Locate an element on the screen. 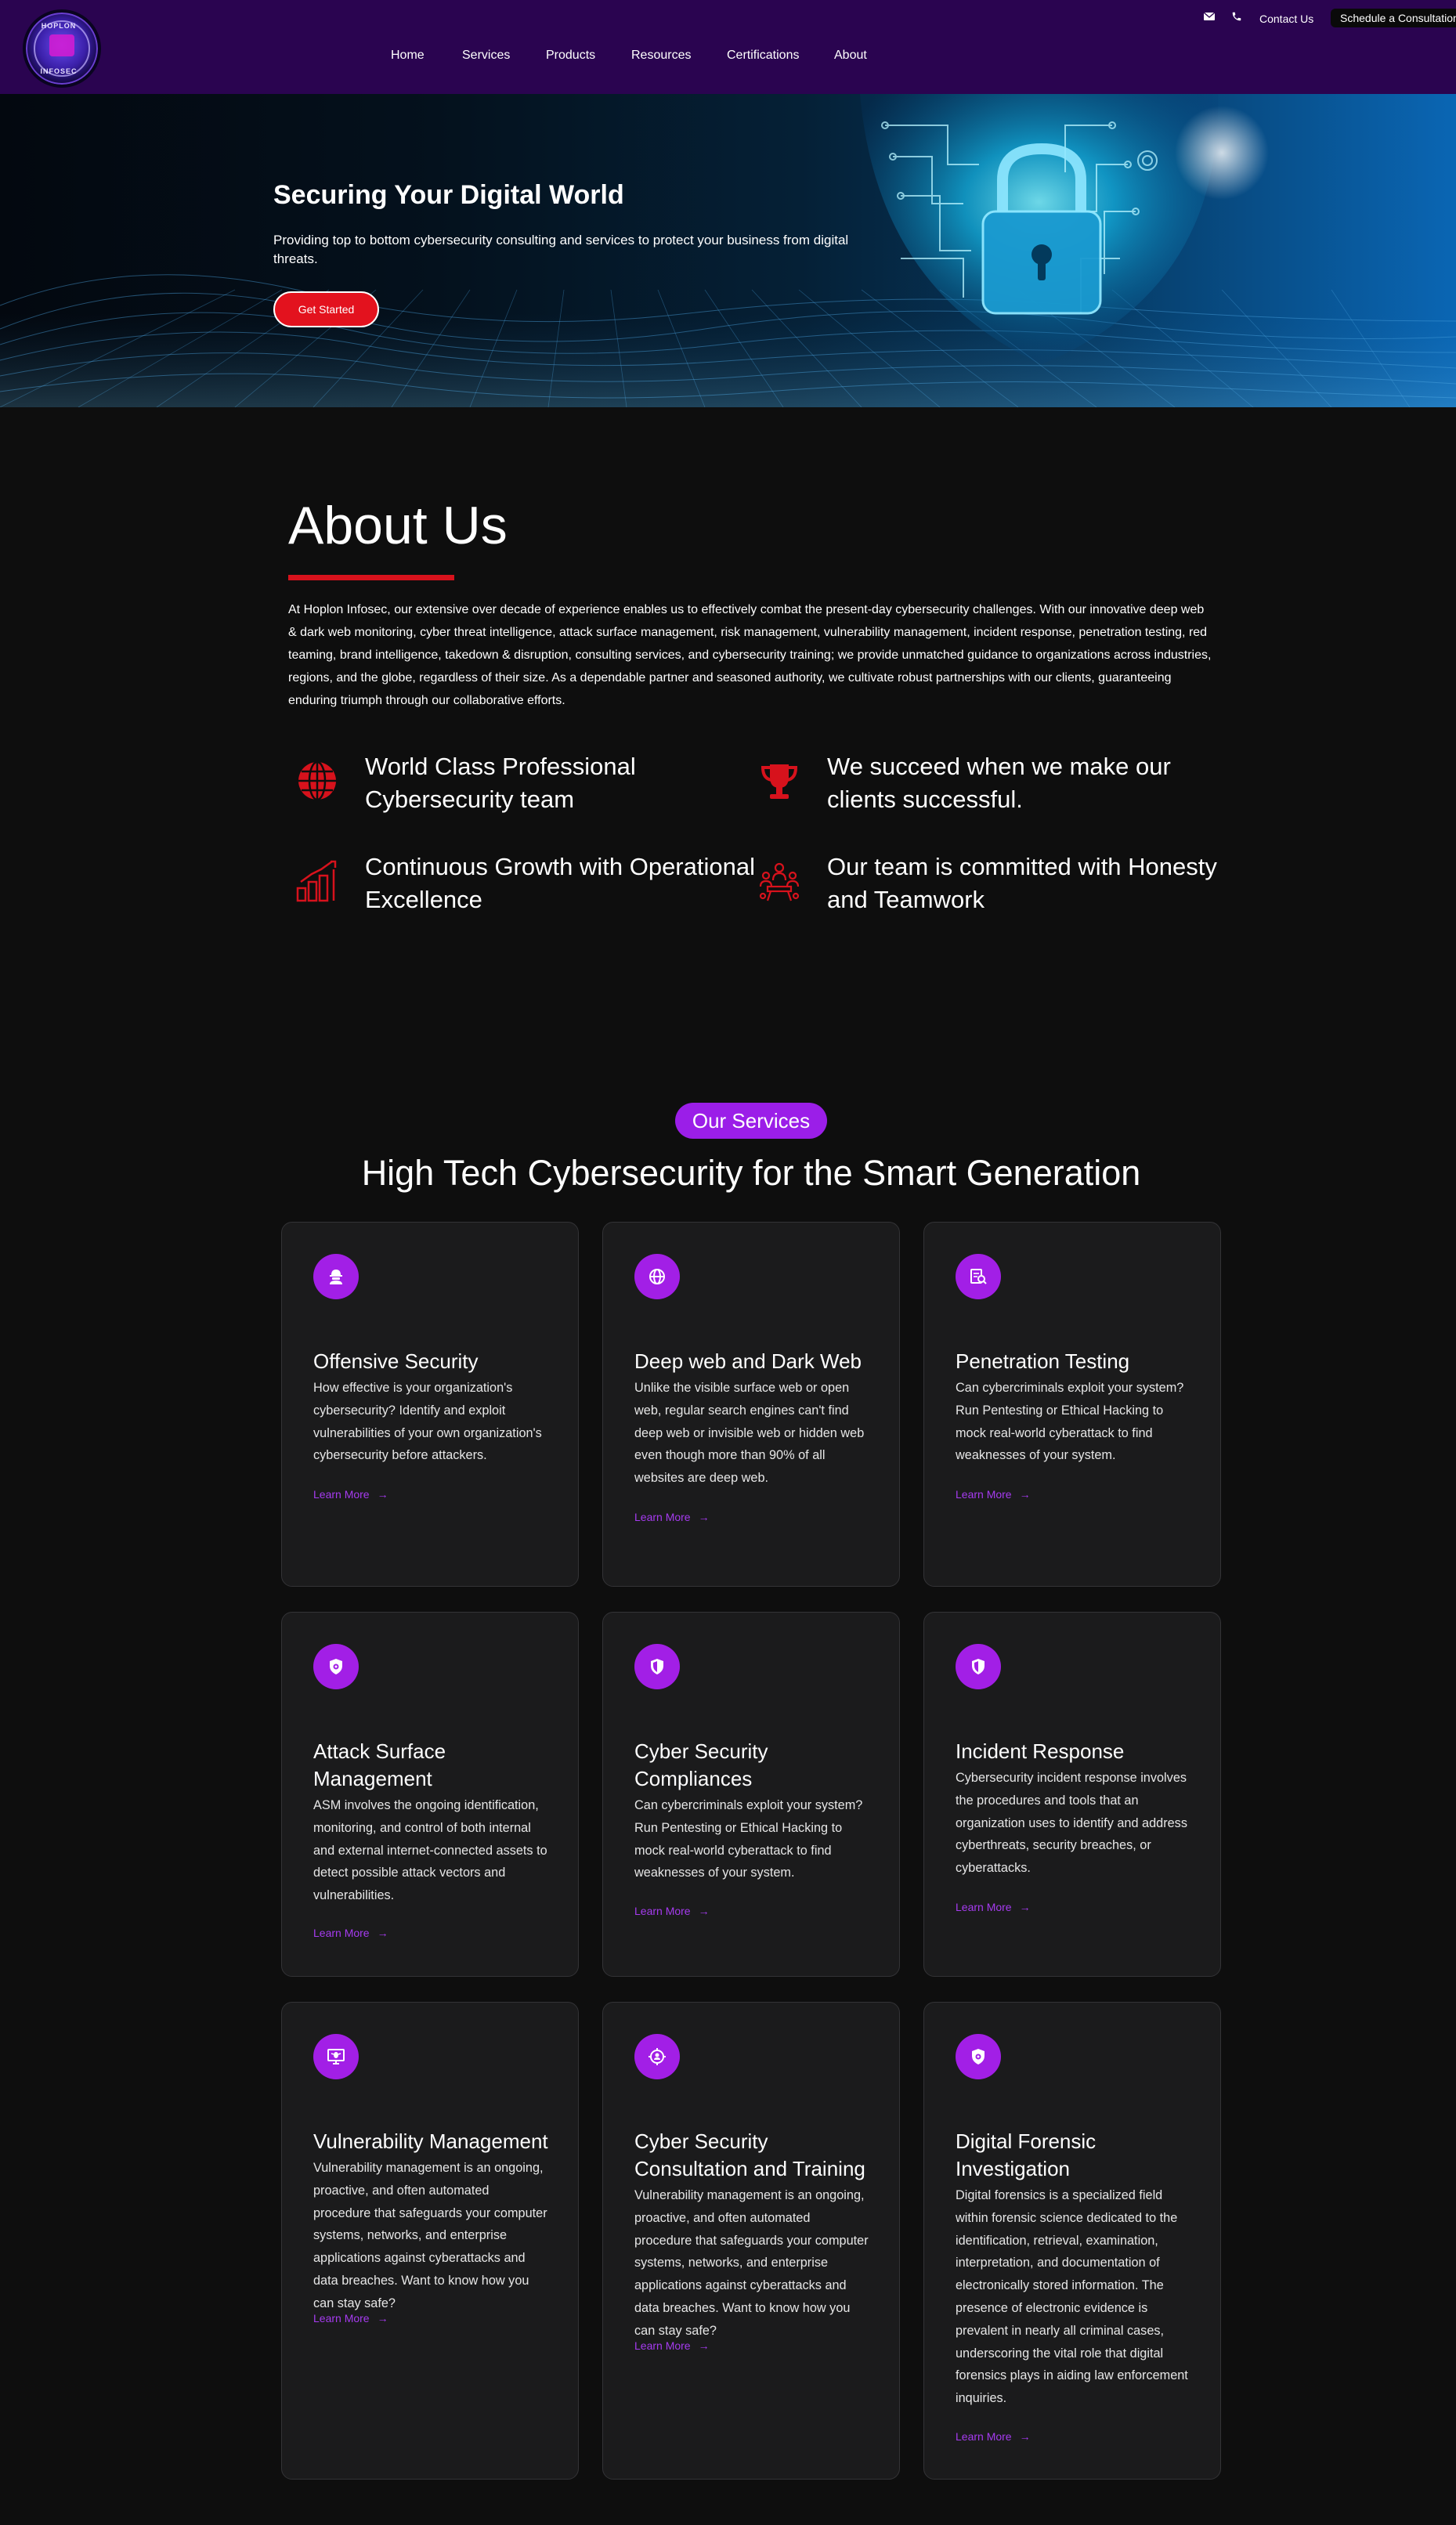 This screenshot has height=2525, width=1456. get-started-button: Get Started is located at coordinates (326, 309).